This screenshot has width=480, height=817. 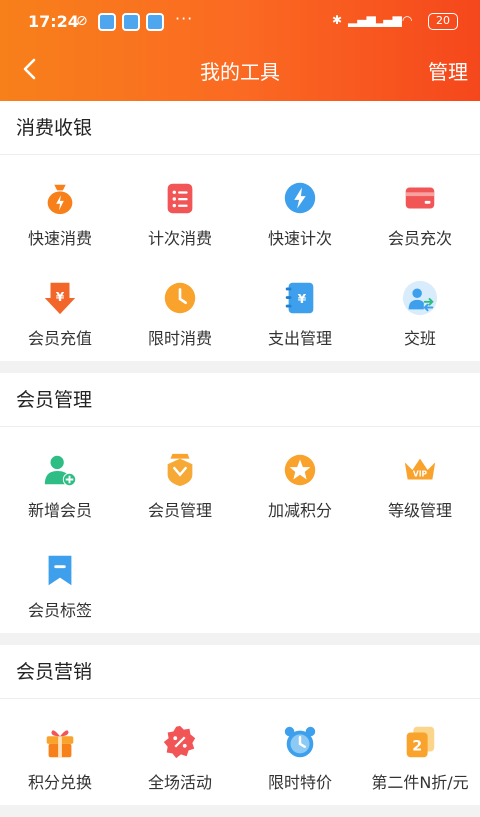 What do you see at coordinates (184, 18) in the screenshot?
I see `more-notifications-icon: ···` at bounding box center [184, 18].